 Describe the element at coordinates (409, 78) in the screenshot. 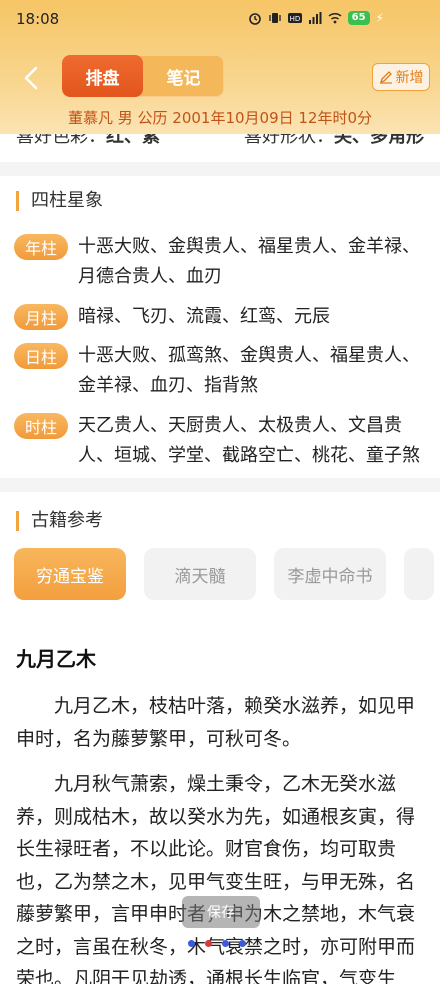

I see `add-button-label: 新增` at that location.